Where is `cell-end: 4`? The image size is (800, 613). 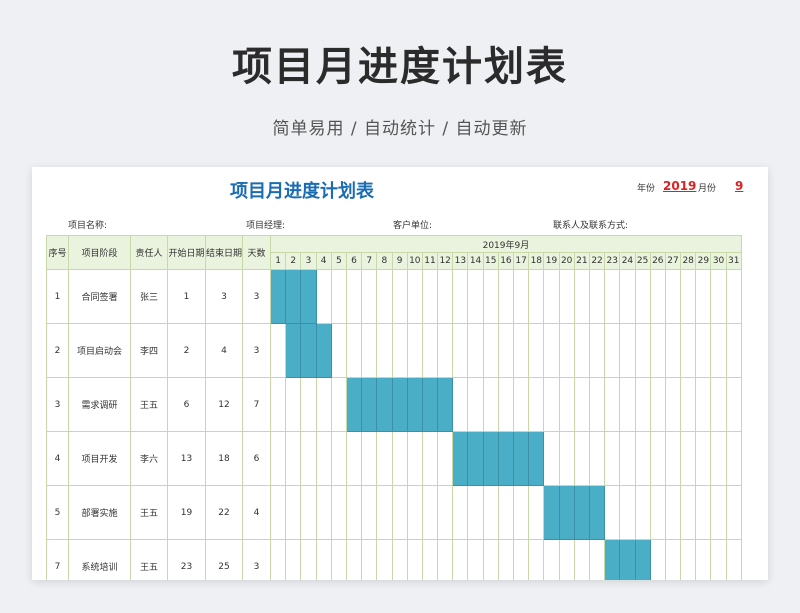 cell-end: 4 is located at coordinates (224, 350).